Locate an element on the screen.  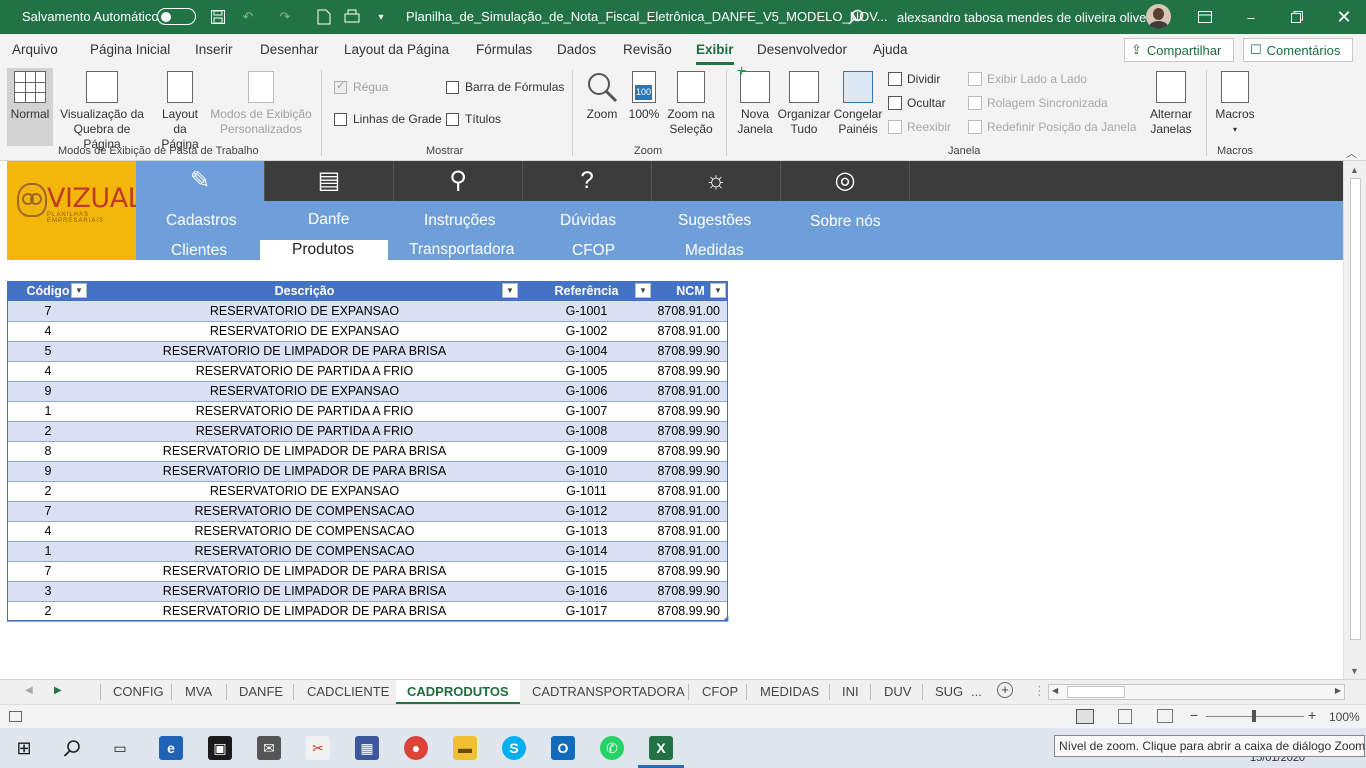
zoom-slider-knob is located at coordinates (1254, 716).